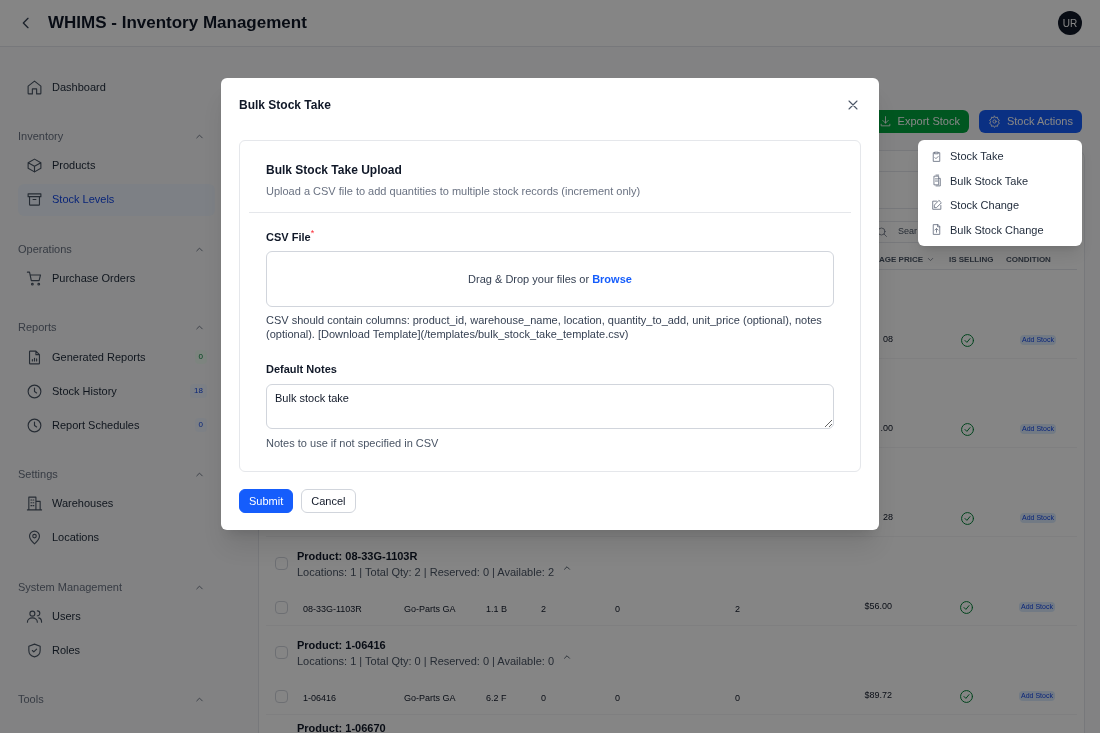 The width and height of the screenshot is (1100, 733). What do you see at coordinates (34, 538) in the screenshot?
I see `map-pin-icon` at bounding box center [34, 538].